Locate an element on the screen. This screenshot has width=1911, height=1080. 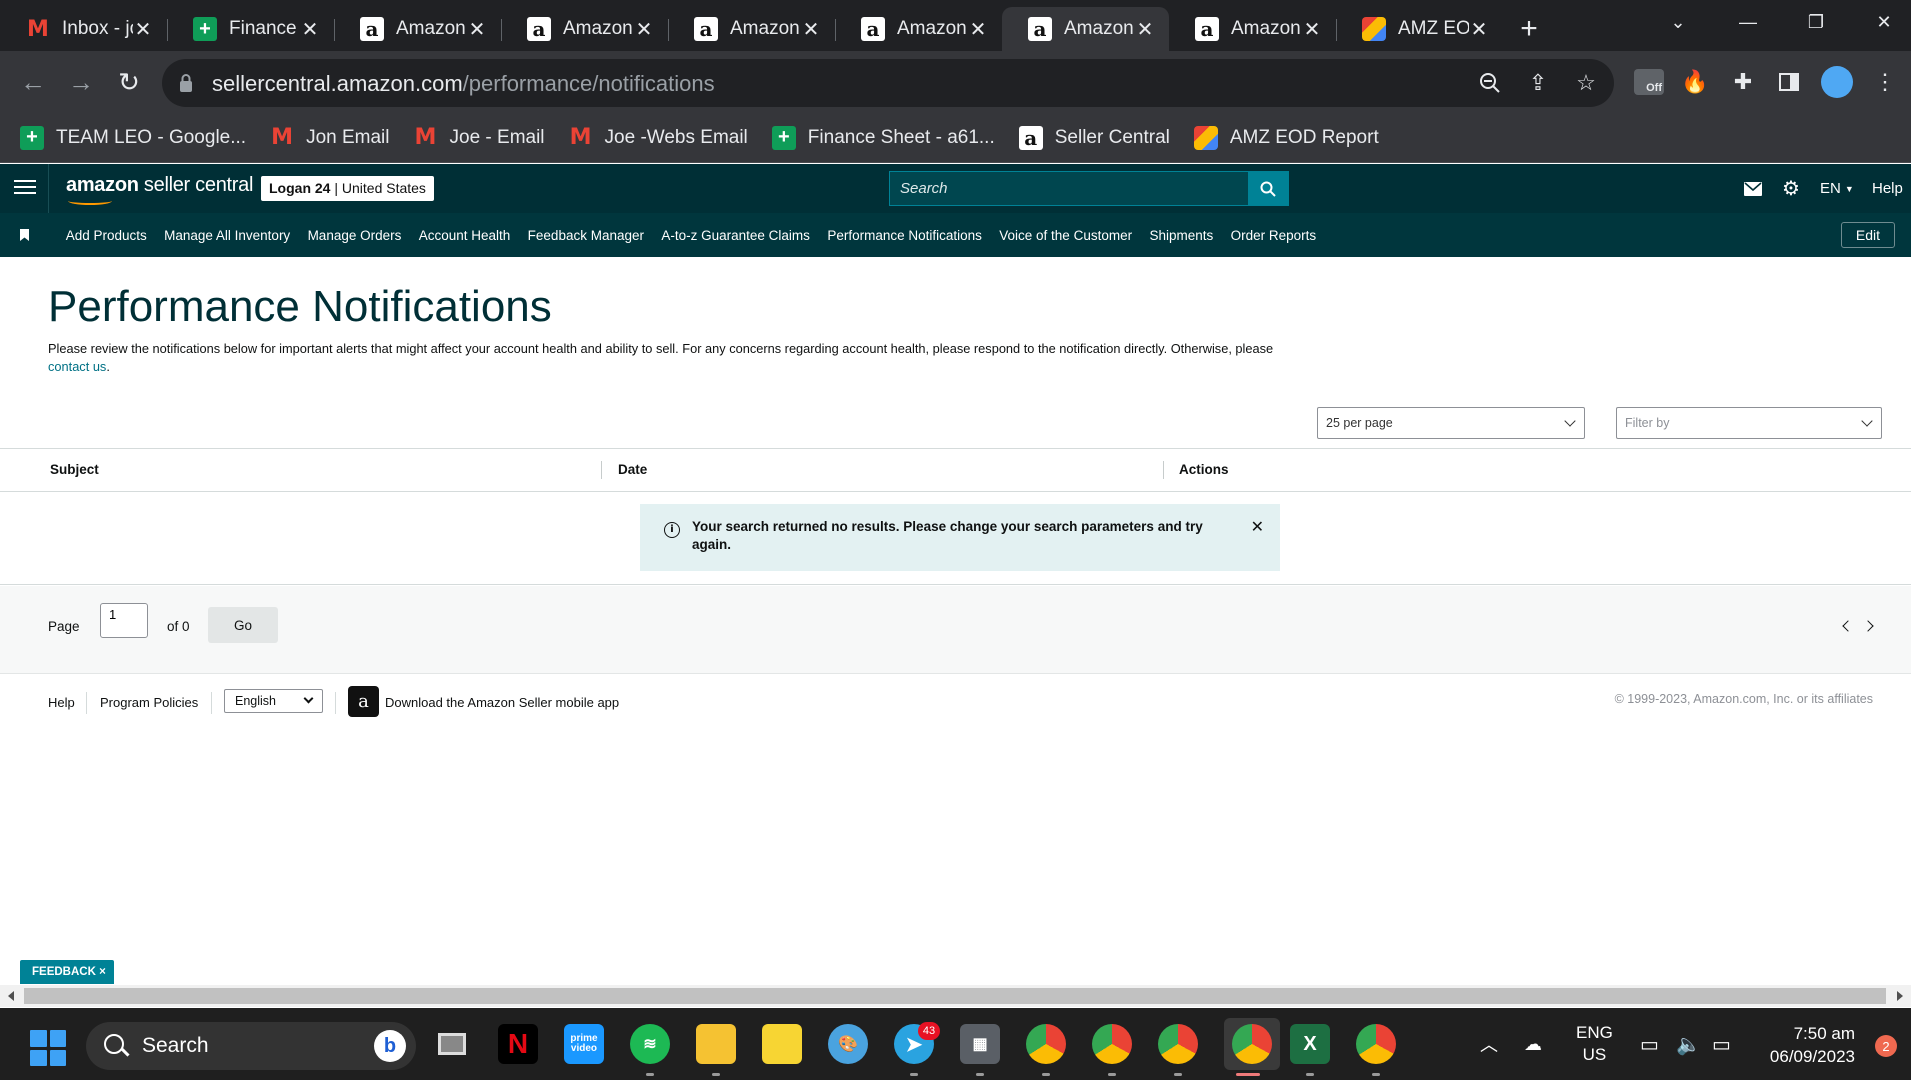
profile-avatar is located at coordinates (1837, 82).